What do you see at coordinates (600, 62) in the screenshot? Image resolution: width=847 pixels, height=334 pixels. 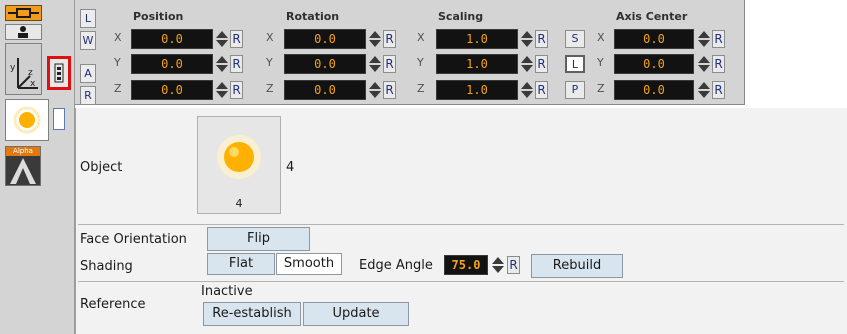 I see `axis-center-y-label: Y` at bounding box center [600, 62].